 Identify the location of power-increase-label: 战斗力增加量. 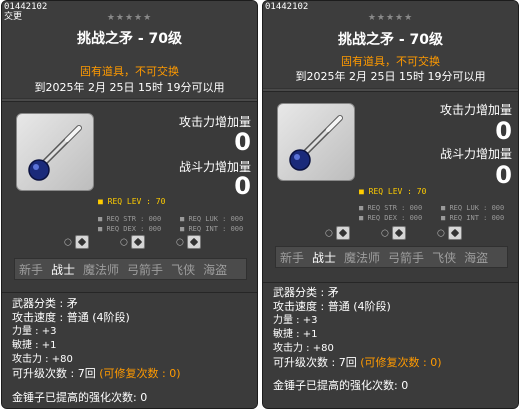
(475, 154).